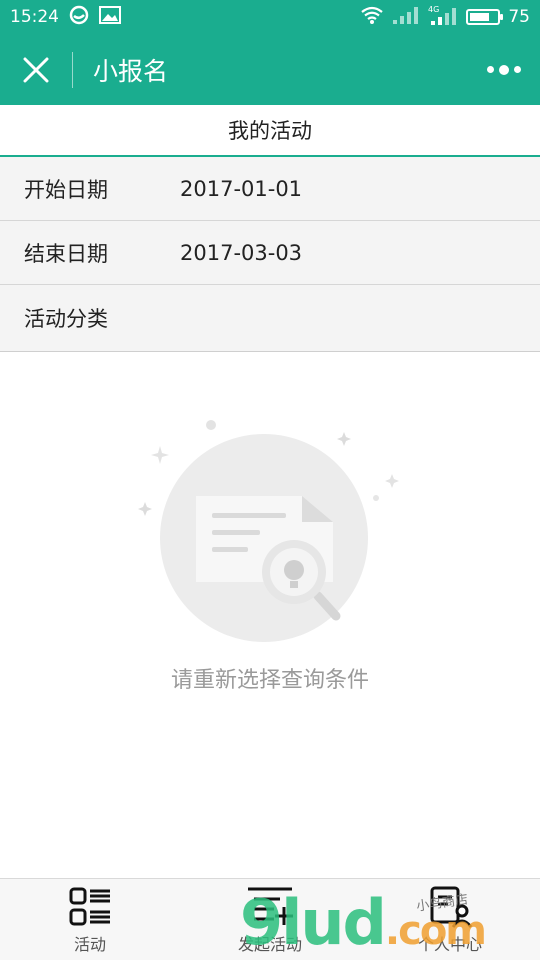 The width and height of the screenshot is (540, 960). I want to click on empty-state-message: 请重新选择查询条件, so click(269, 680).